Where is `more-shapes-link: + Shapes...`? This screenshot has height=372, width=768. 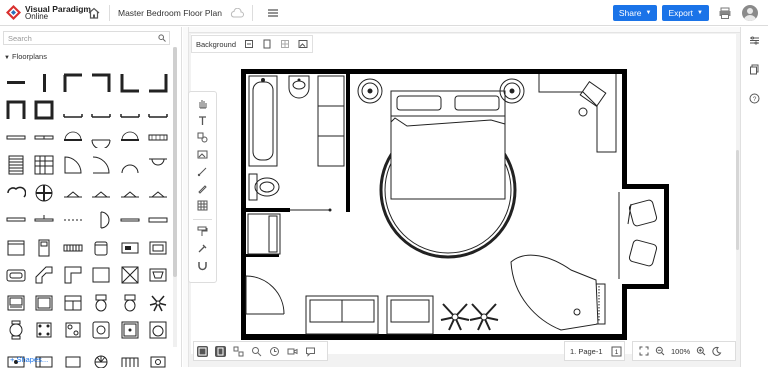 more-shapes-link: + Shapes... is located at coordinates (29, 361).